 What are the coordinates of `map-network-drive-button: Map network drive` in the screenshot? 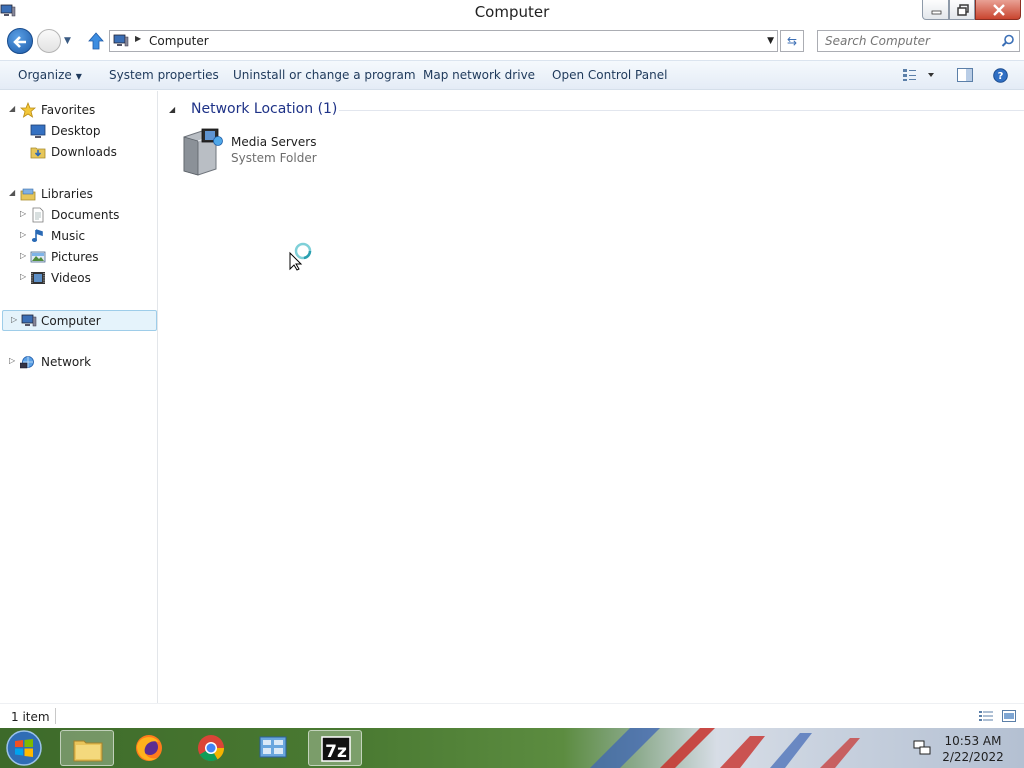 It's located at (479, 75).